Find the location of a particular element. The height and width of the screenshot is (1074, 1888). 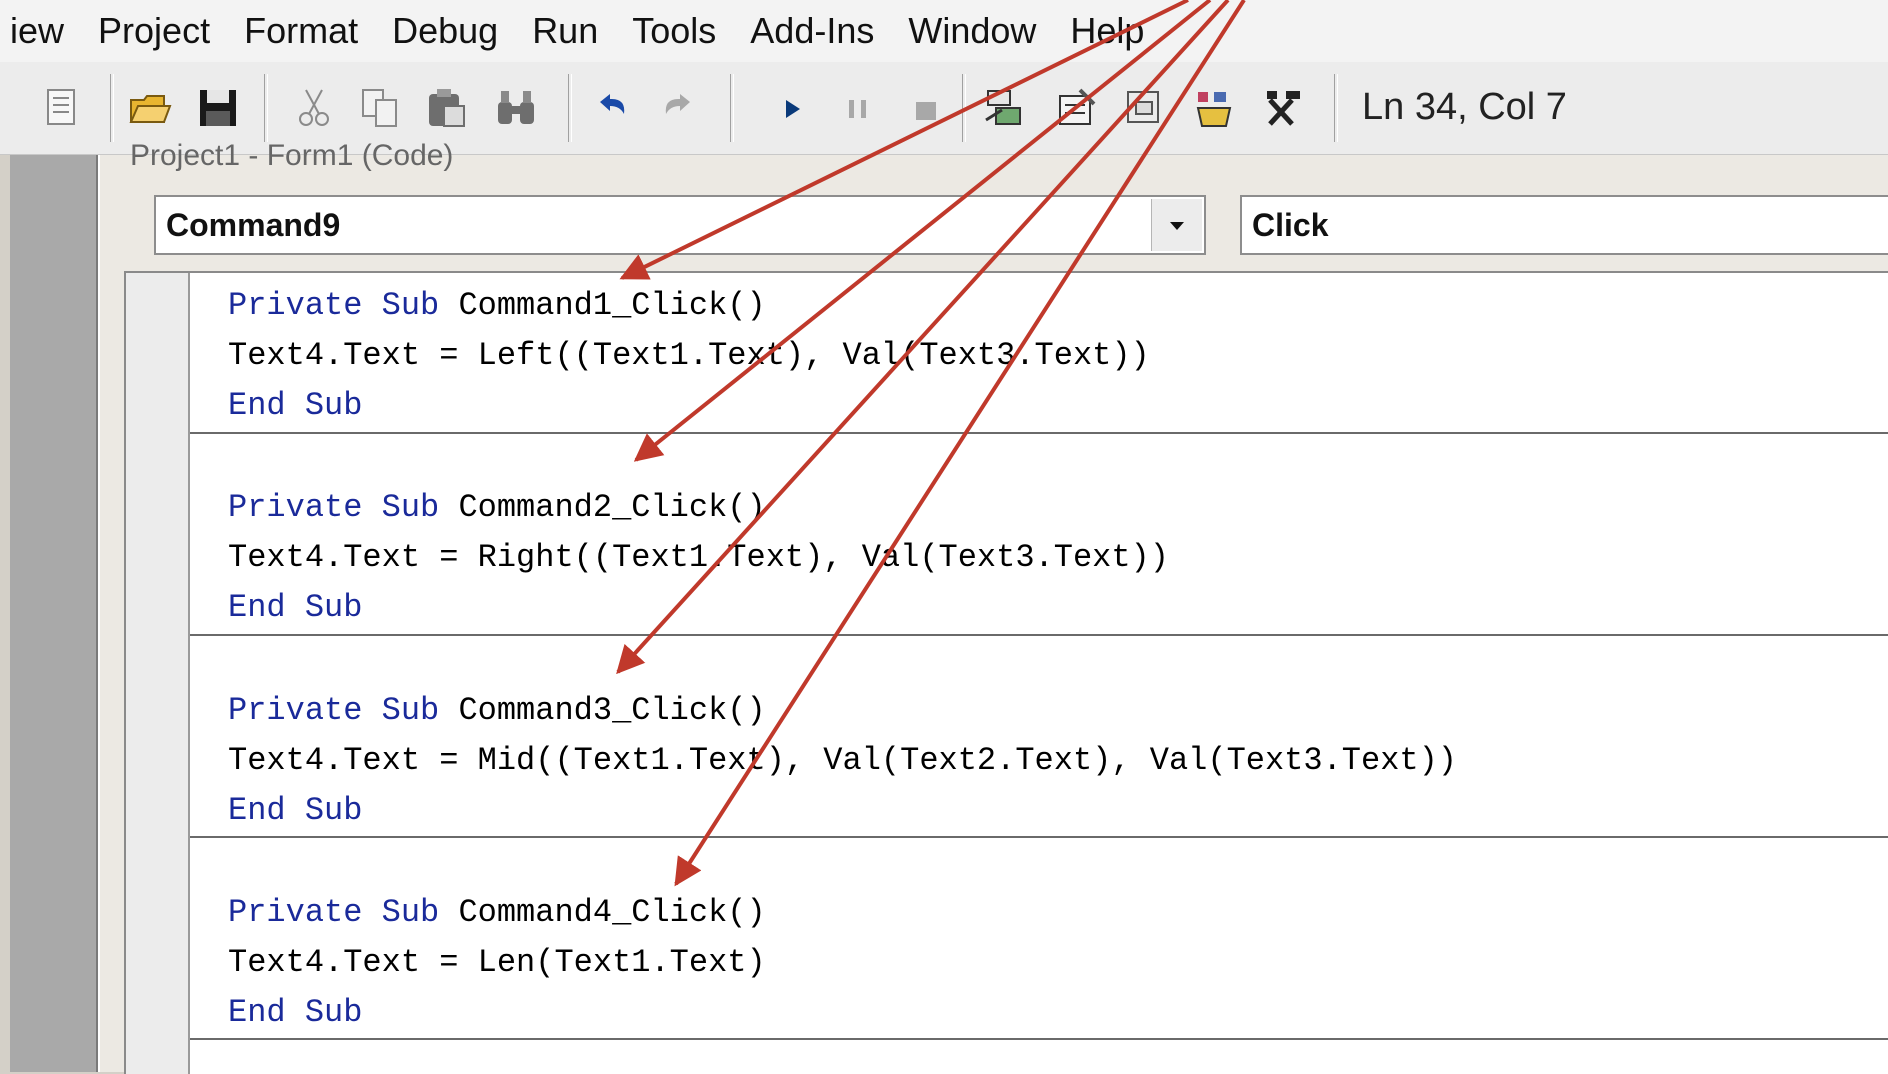

menu-tools: Tools is located at coordinates (674, 31).